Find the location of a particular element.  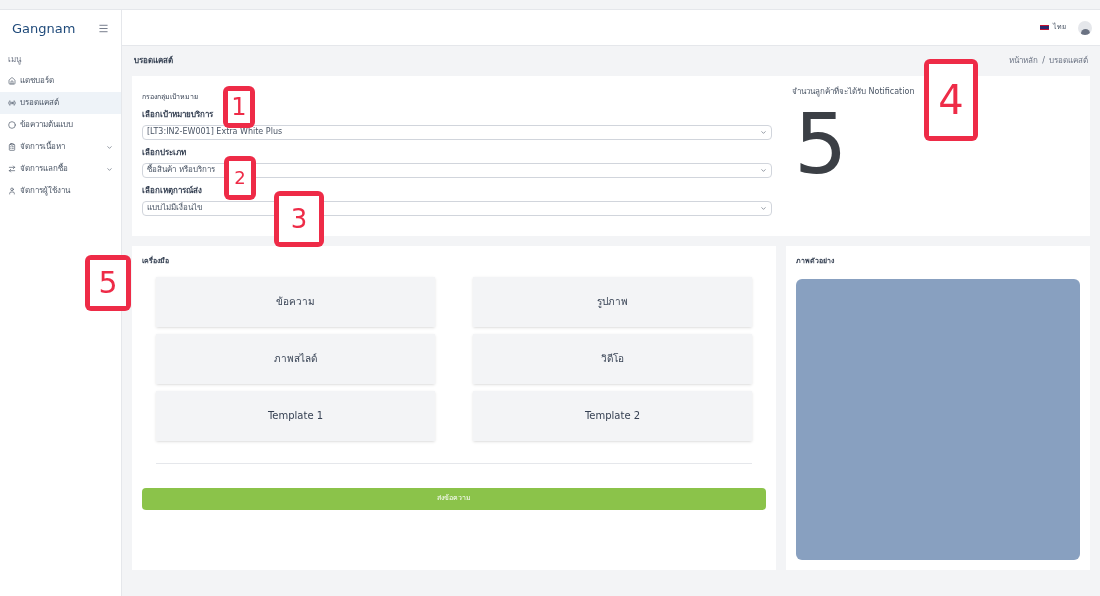

sidebar-item: ข้อความต้นแบบ is located at coordinates (60, 125).